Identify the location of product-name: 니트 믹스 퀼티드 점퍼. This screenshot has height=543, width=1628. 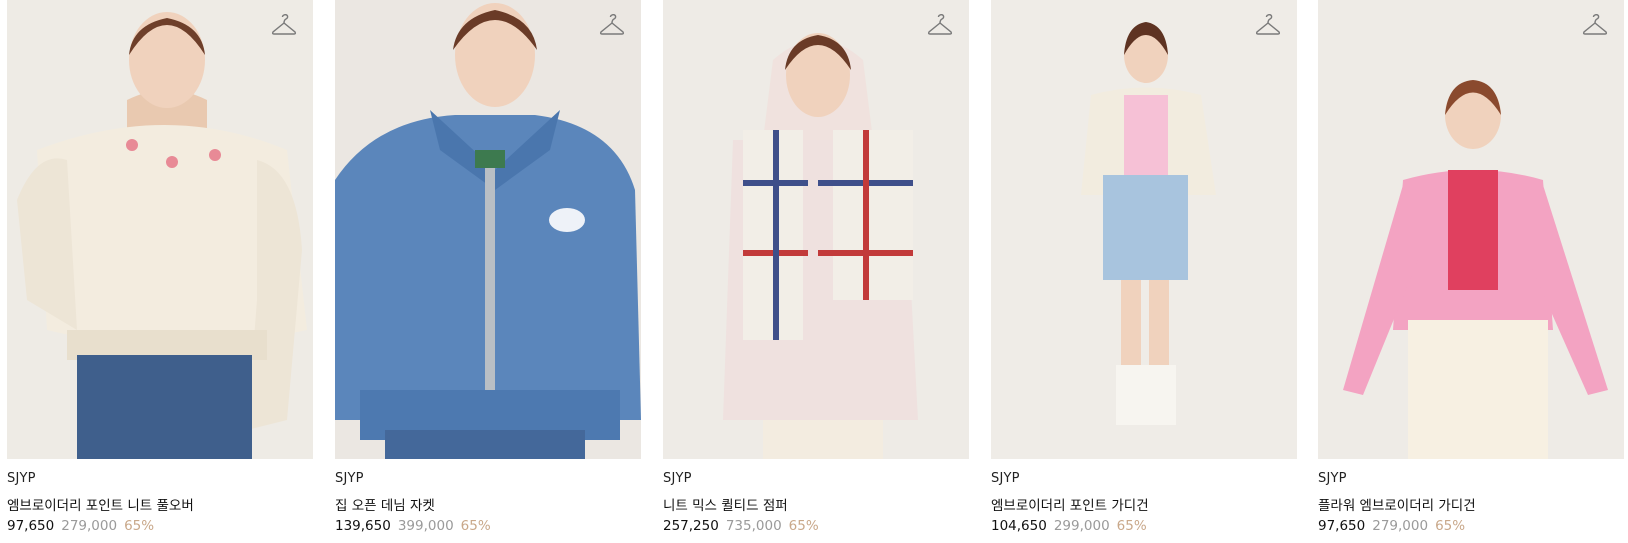
(725, 504).